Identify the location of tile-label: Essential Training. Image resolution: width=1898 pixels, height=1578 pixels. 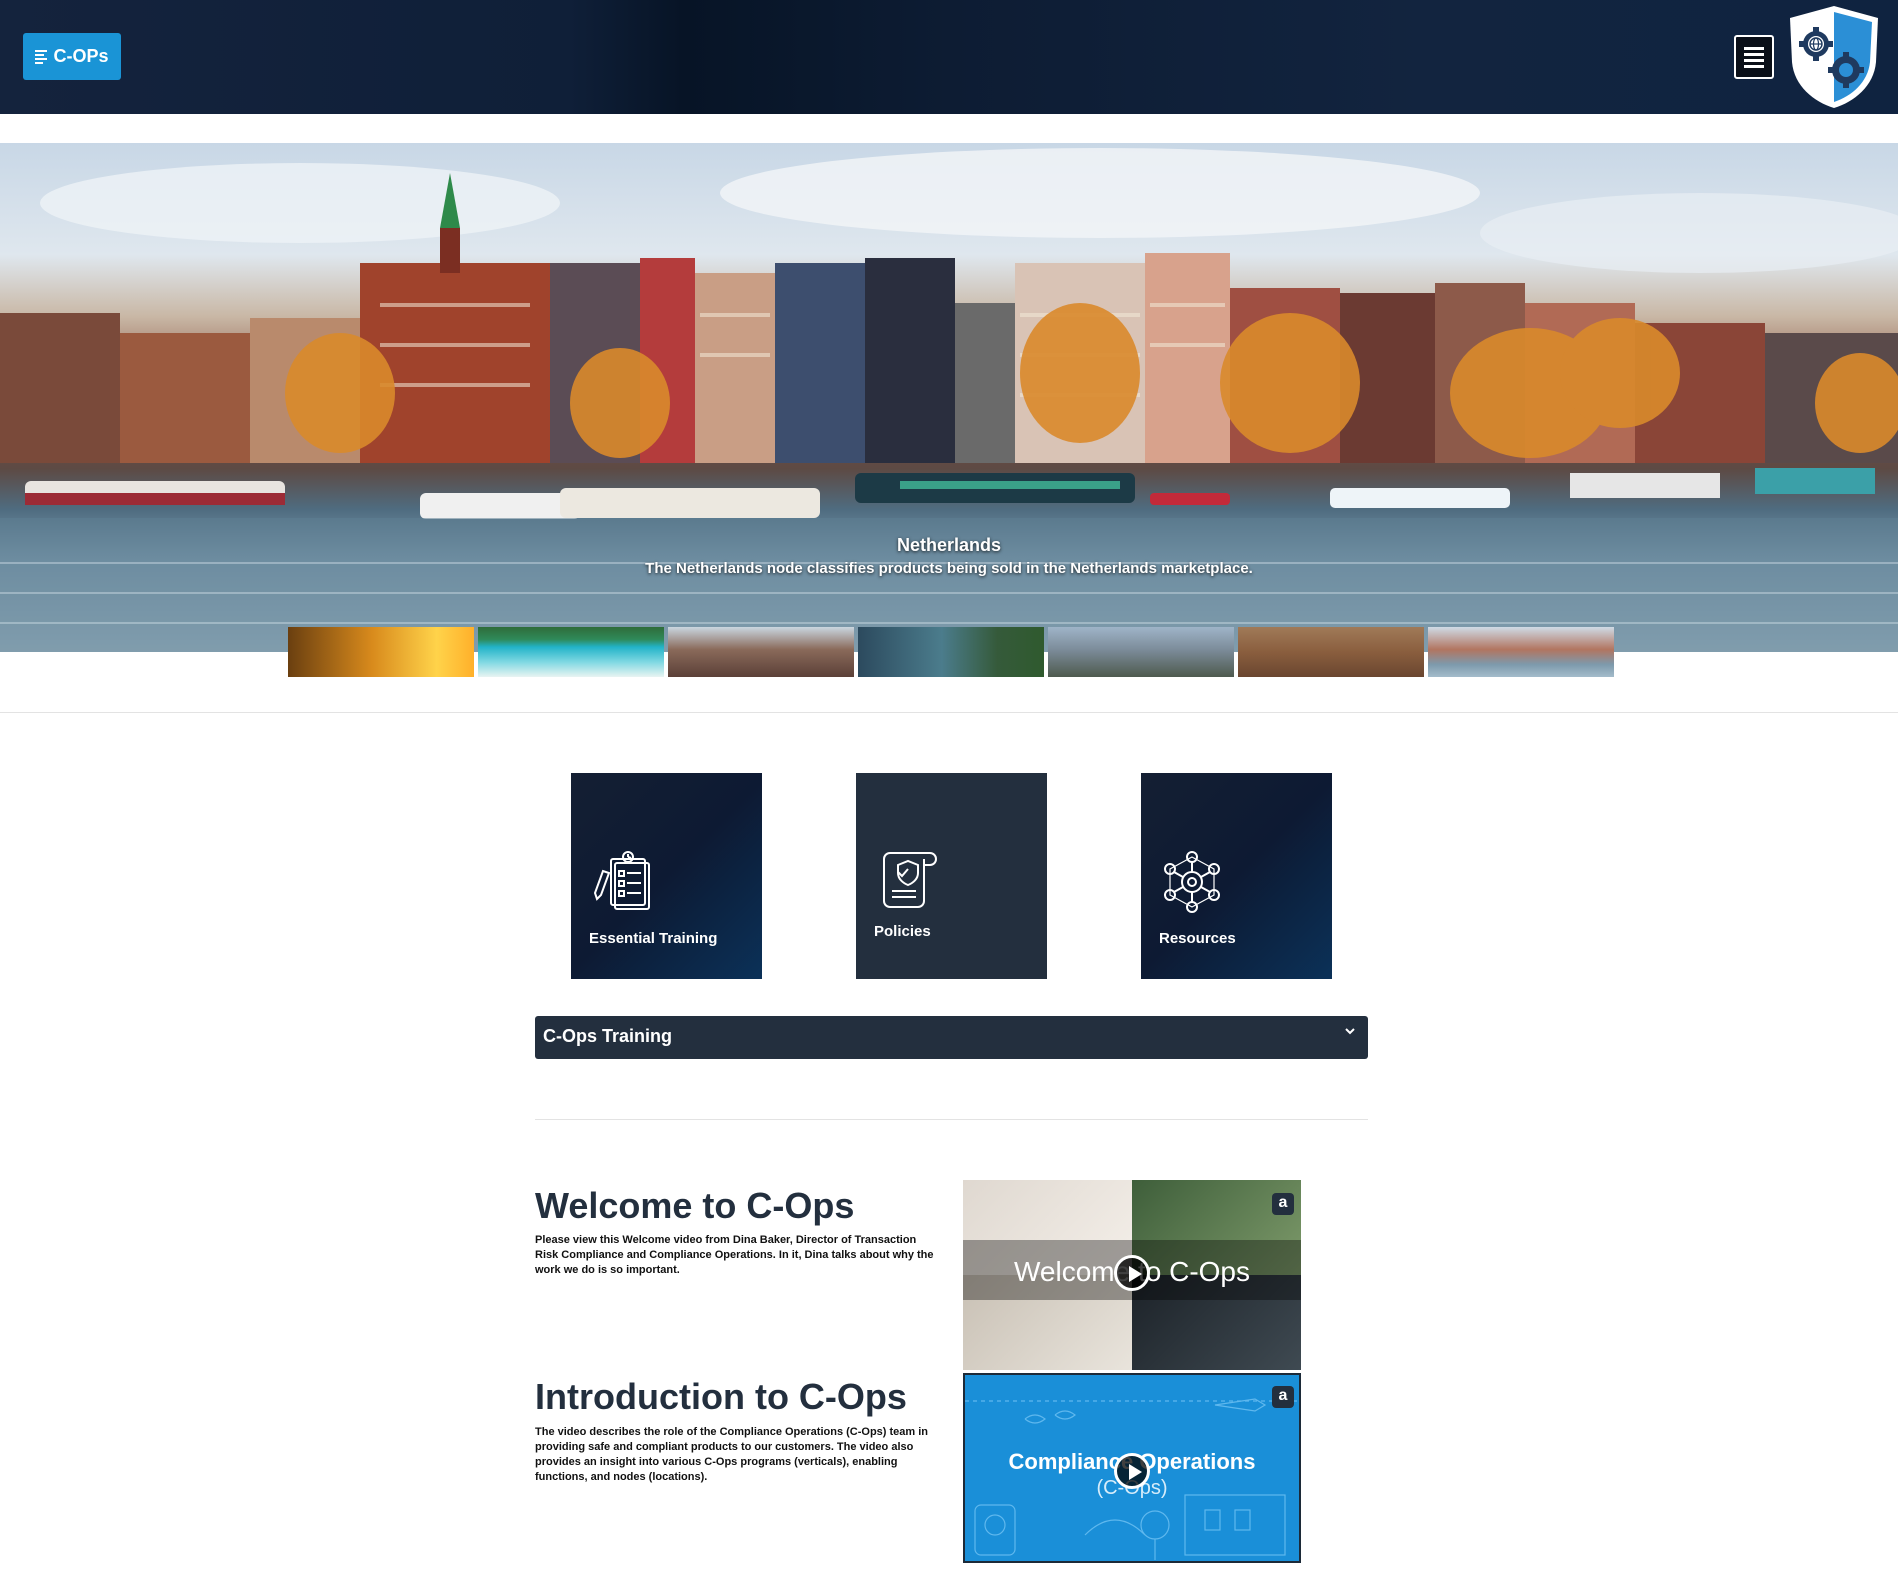
(653, 938).